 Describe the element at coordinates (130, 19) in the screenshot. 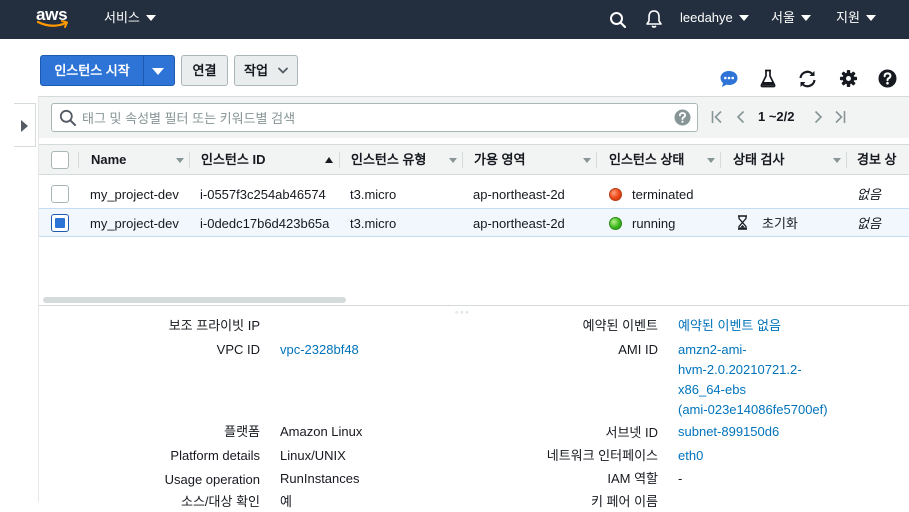

I see `services-menu: 서비스` at that location.